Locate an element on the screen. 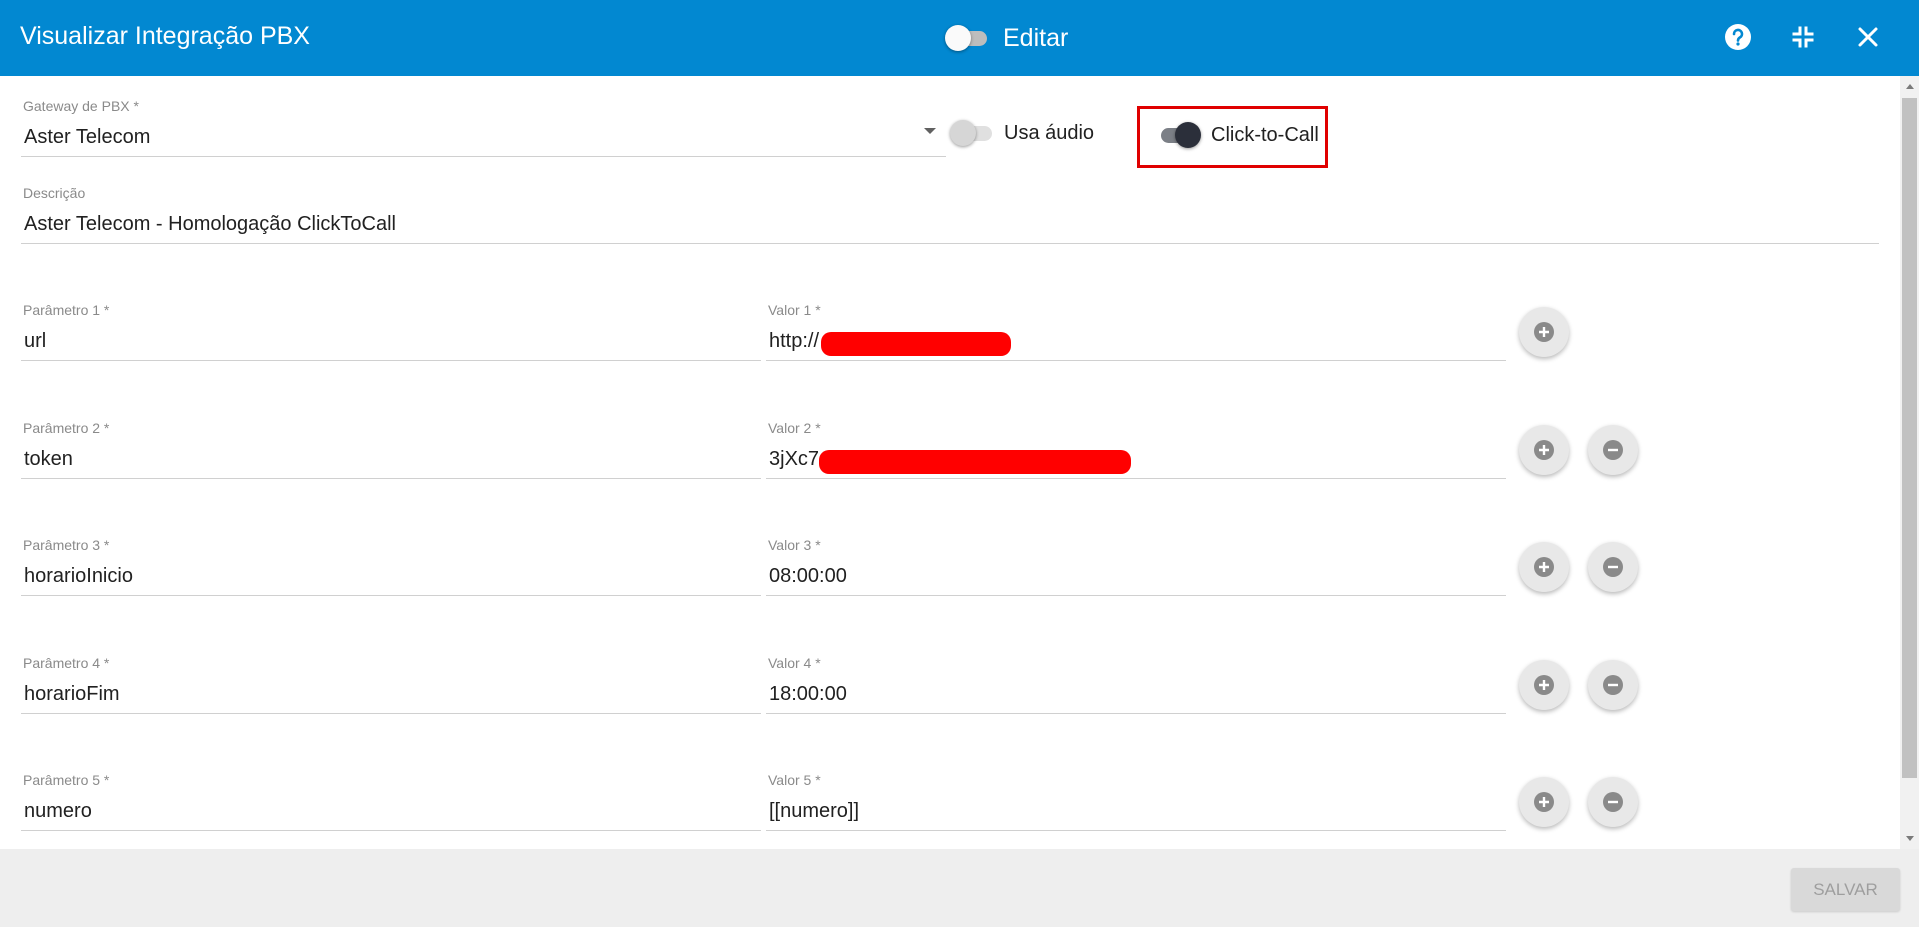 The width and height of the screenshot is (1919, 927). chevron-down-icon is located at coordinates (930, 131).